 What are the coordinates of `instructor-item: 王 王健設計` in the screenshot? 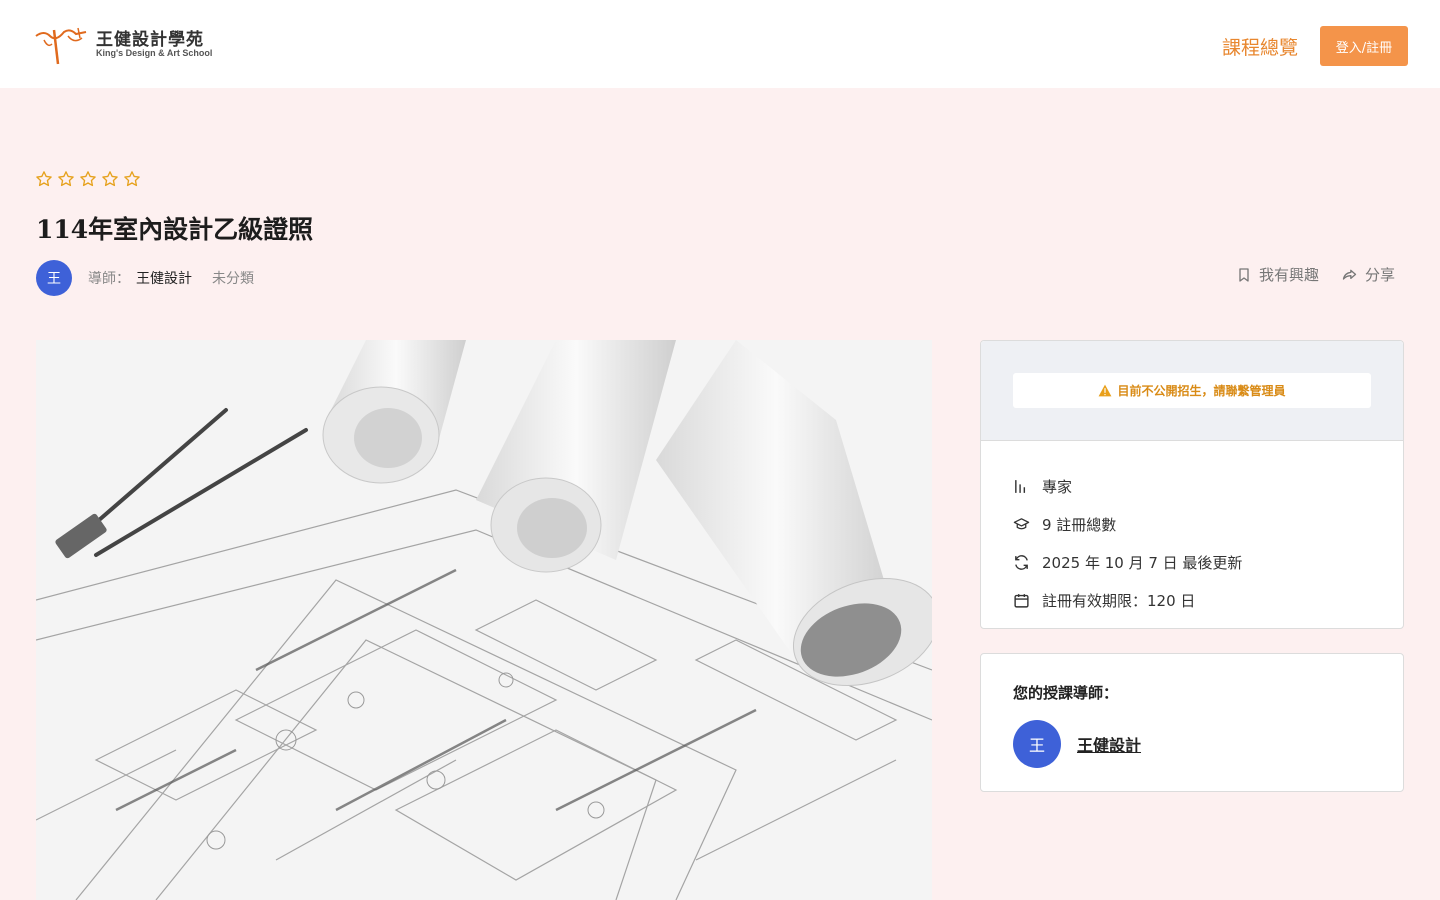 It's located at (1077, 744).